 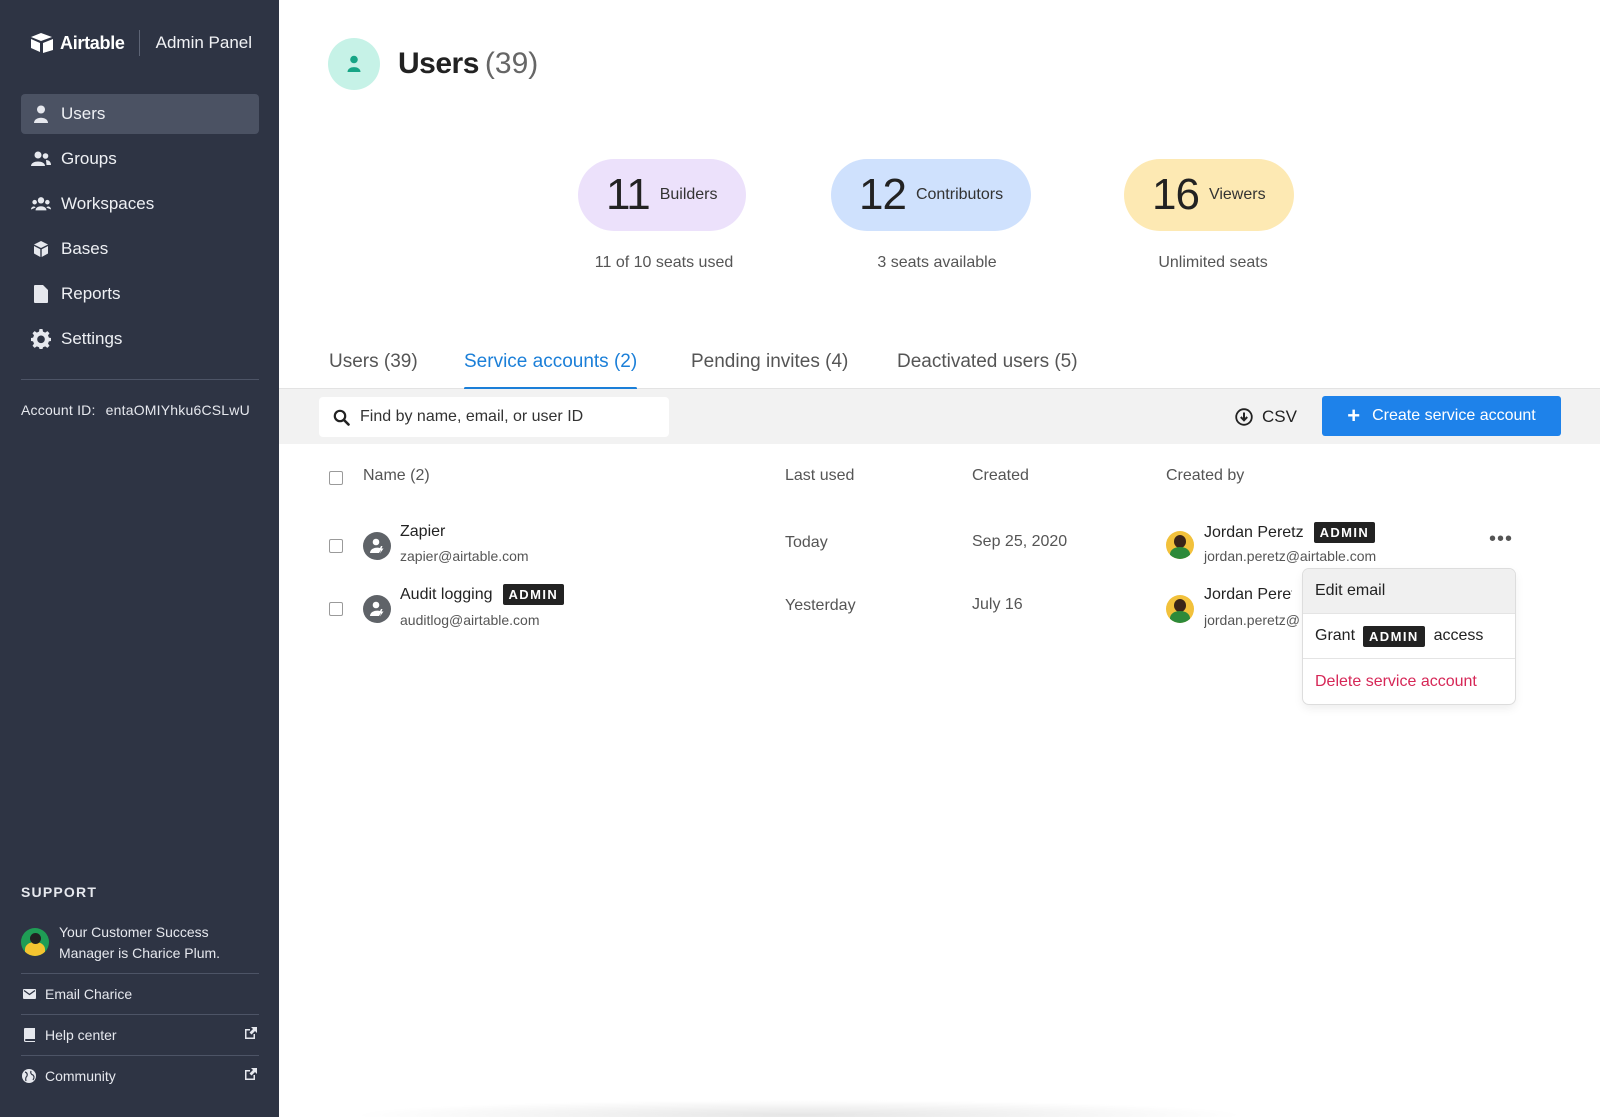 I want to click on created-cell: July 16, so click(x=997, y=604).